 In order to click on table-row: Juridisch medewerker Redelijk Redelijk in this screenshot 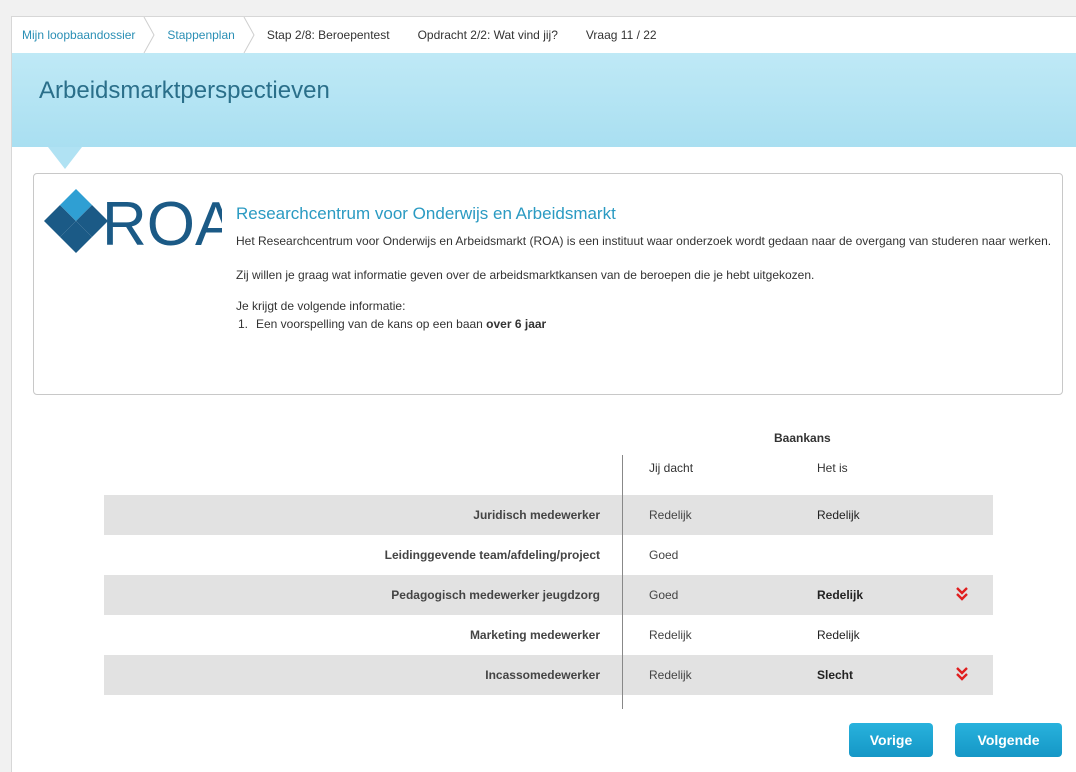, I will do `click(548, 515)`.